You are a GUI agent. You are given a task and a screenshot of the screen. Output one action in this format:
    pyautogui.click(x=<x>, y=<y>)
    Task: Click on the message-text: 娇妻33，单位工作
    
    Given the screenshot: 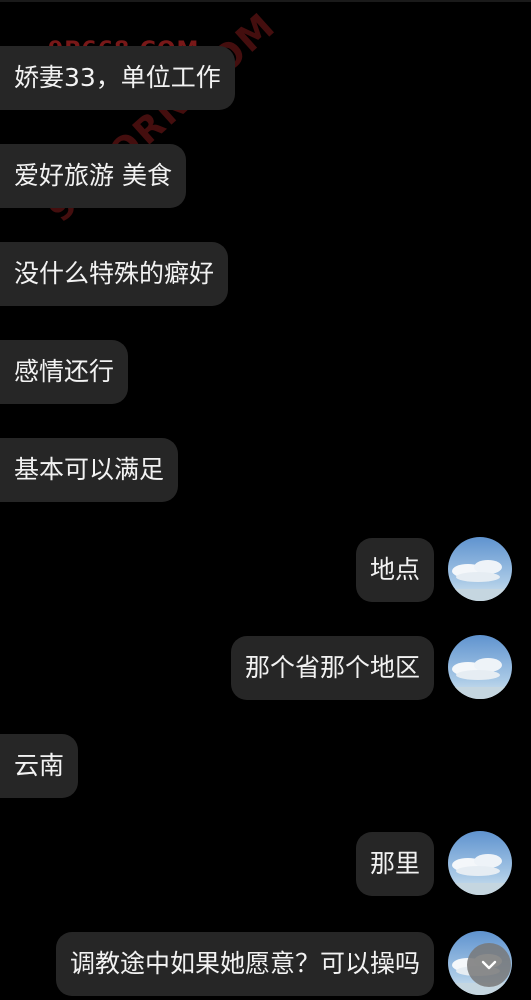 What is the action you would take?
    pyautogui.click(x=117, y=77)
    